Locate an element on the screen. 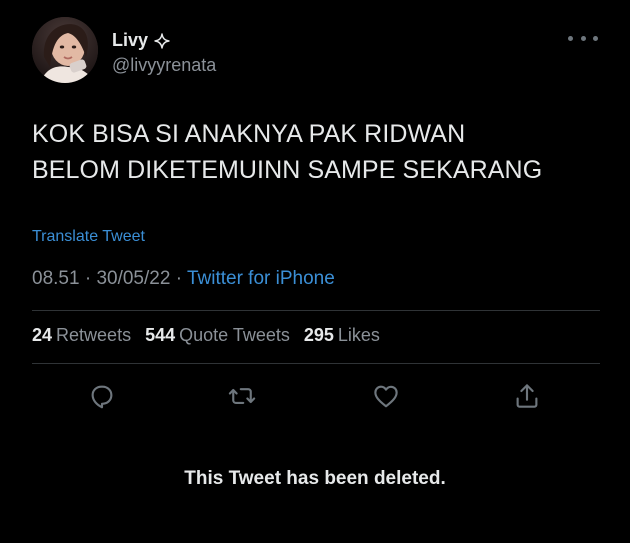 The width and height of the screenshot is (630, 543). display-name-row: Livy is located at coordinates (141, 40).